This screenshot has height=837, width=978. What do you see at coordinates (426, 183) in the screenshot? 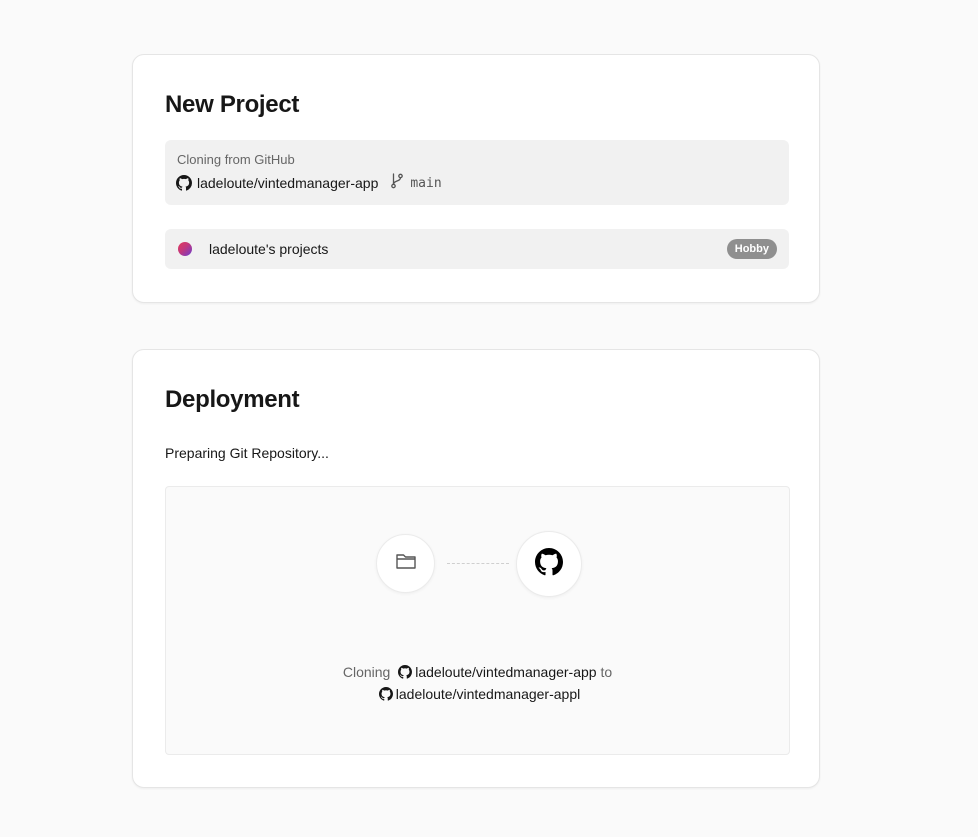
I see `branch-name: main` at bounding box center [426, 183].